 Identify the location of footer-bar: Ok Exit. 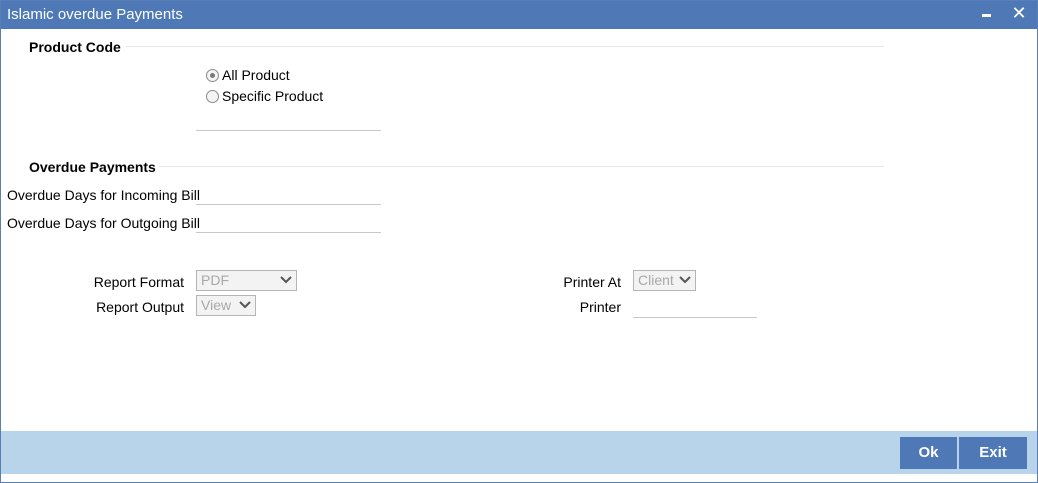
(519, 452).